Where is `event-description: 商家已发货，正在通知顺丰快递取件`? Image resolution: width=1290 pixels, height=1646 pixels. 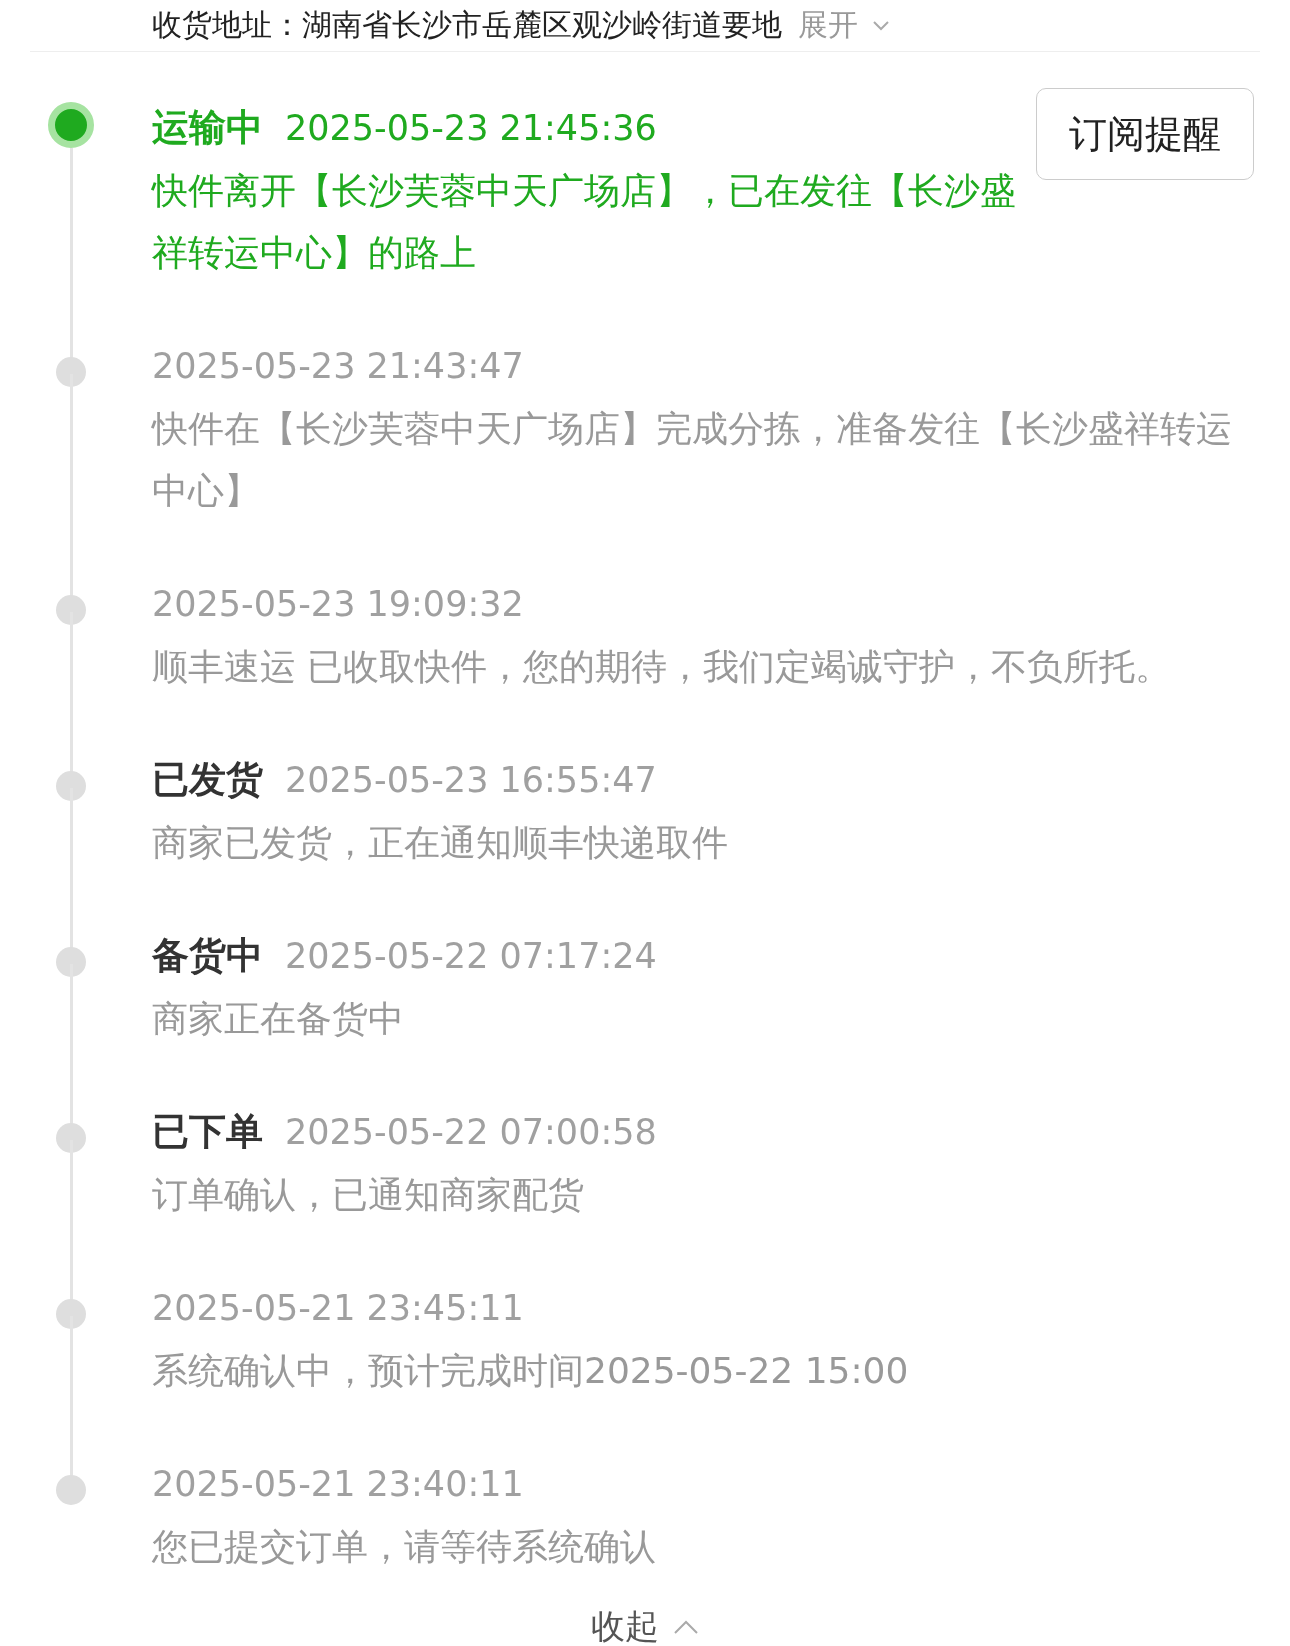
event-description: 商家已发货，正在通知顺丰快递取件 is located at coordinates (440, 843).